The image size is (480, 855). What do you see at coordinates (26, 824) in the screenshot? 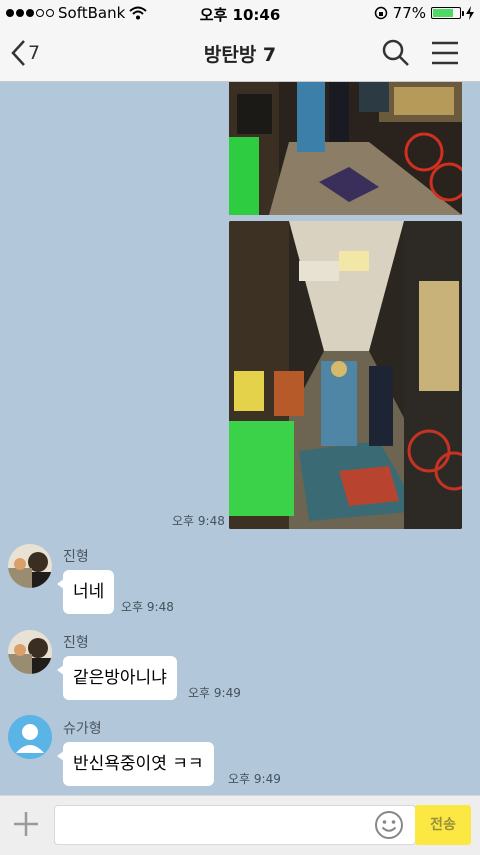
I see `plus-icon` at bounding box center [26, 824].